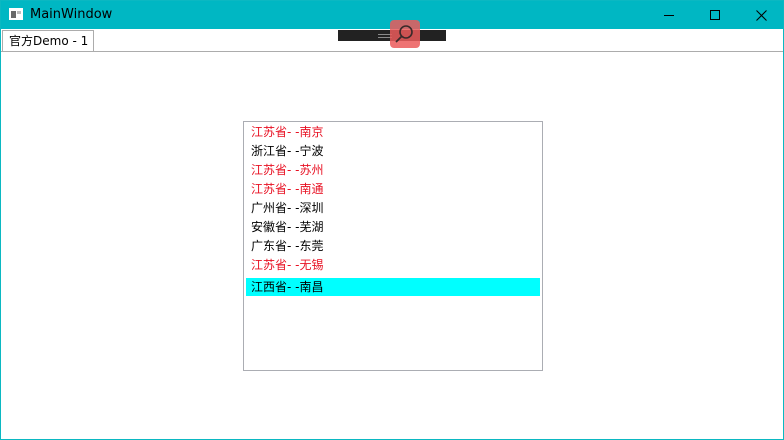 The height and width of the screenshot is (440, 784). I want to click on close-icon, so click(761, 15).